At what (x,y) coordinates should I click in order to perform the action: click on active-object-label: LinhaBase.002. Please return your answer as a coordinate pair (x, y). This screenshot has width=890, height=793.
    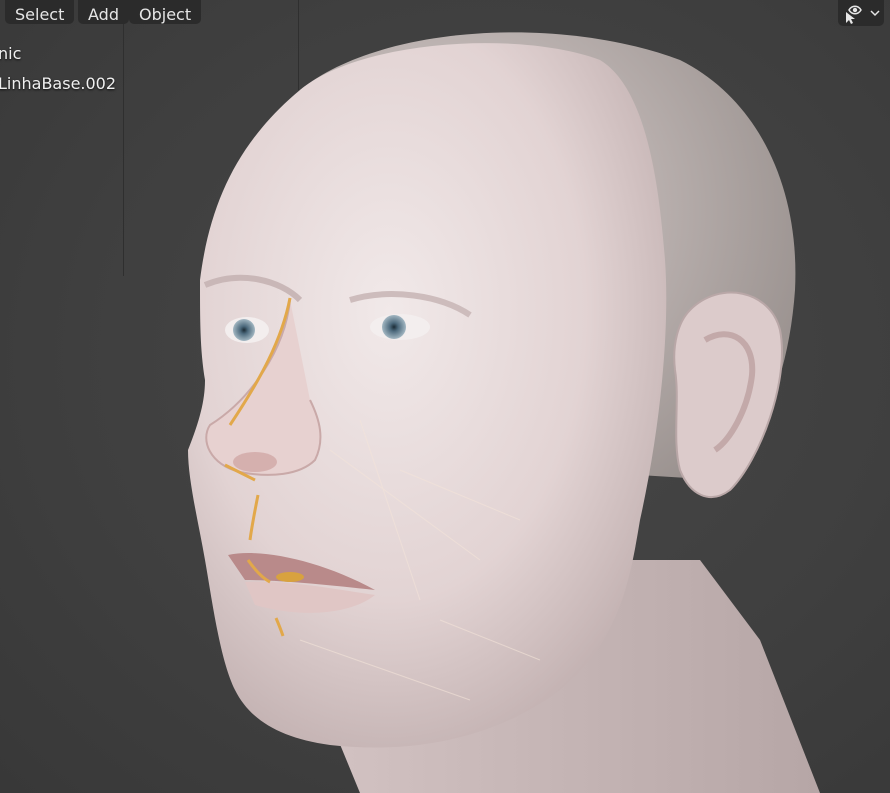
    Looking at the image, I should click on (58, 83).